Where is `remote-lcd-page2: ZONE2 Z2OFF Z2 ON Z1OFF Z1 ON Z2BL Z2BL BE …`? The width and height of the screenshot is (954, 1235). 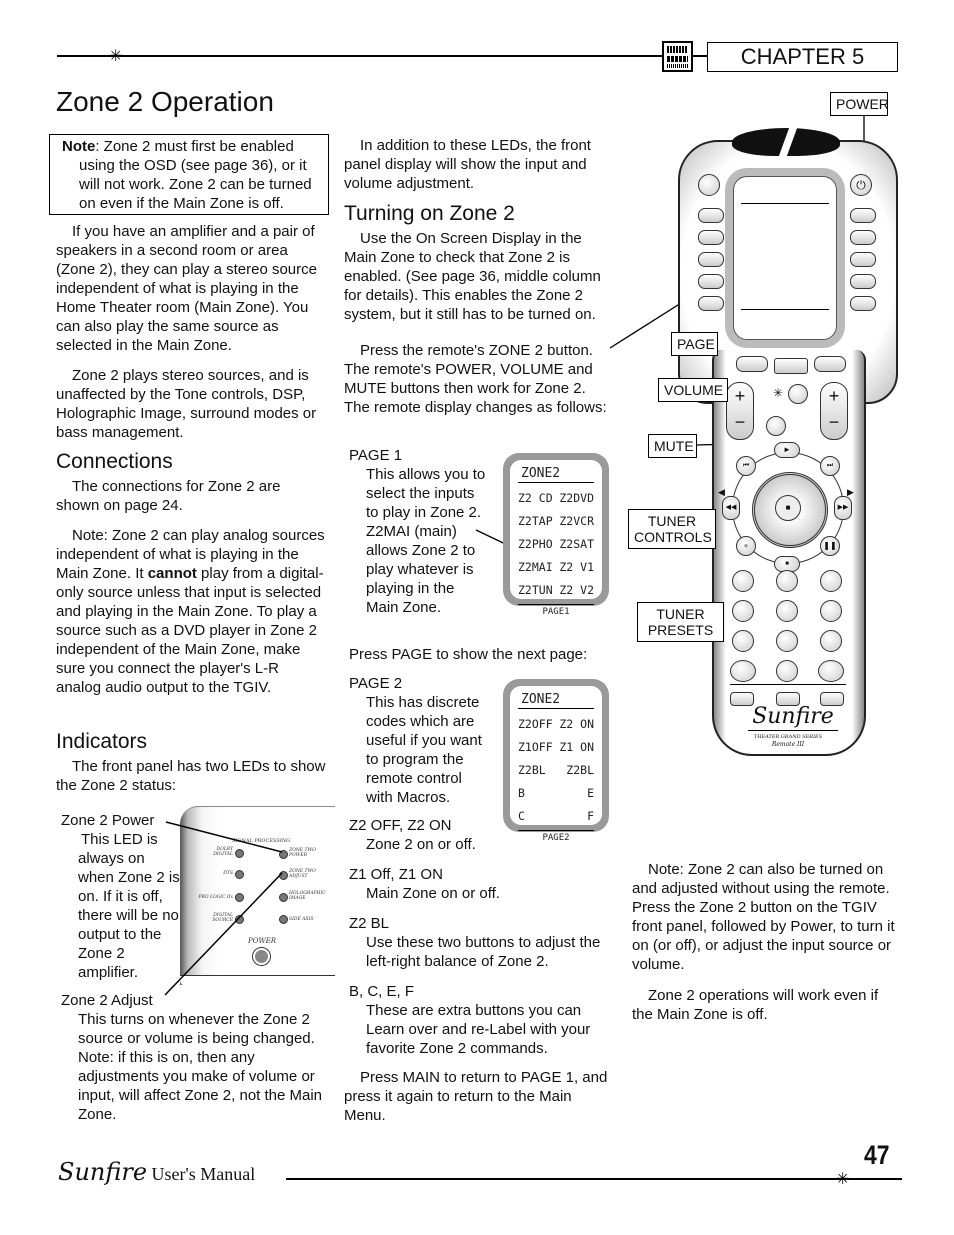 remote-lcd-page2: ZONE2 Z2OFF Z2 ON Z1OFF Z1 ON Z2BL Z2BL BE … is located at coordinates (556, 761).